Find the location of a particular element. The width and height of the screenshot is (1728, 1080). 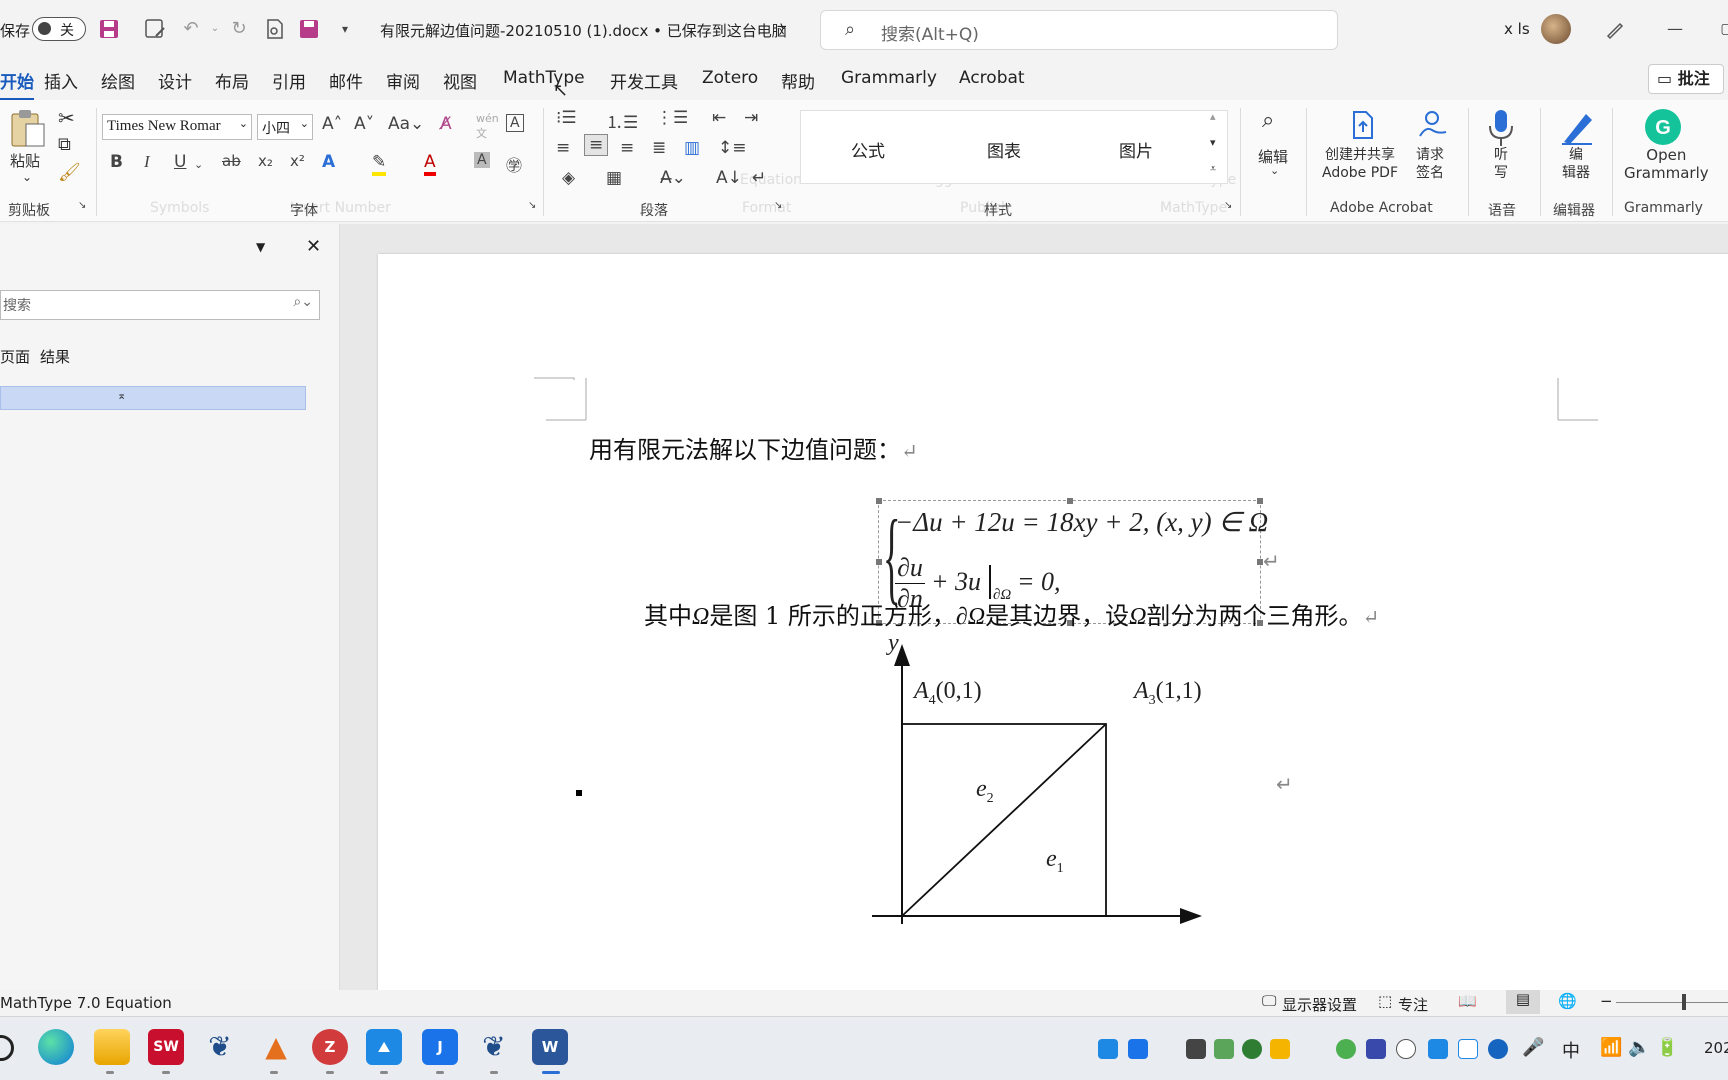

styles-gallery: 公式 图表 图片 is located at coordinates (1014, 147).